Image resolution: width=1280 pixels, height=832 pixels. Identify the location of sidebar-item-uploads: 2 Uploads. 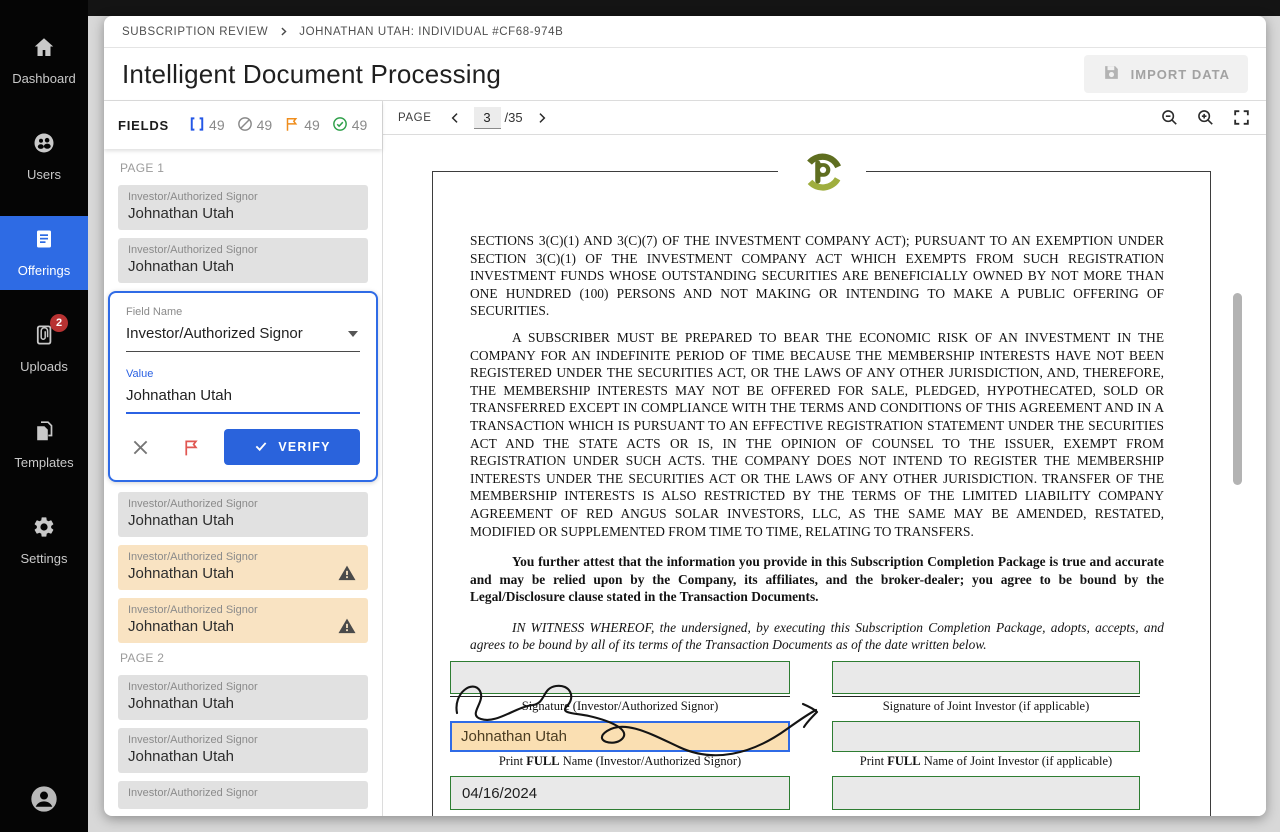
(44, 349).